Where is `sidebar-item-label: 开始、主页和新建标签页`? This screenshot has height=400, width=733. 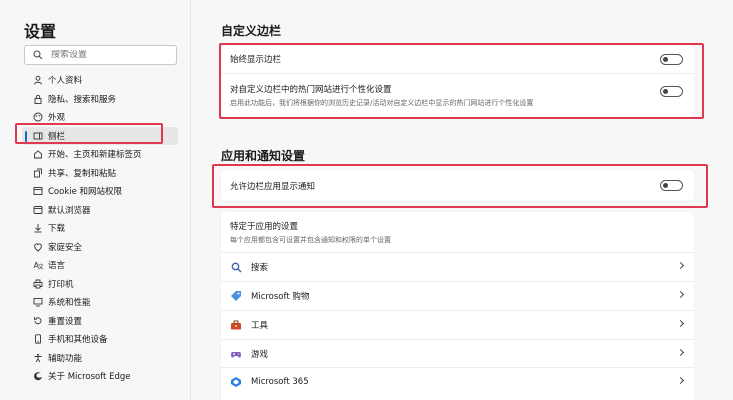 sidebar-item-label: 开始、主页和新建标签页 is located at coordinates (95, 155).